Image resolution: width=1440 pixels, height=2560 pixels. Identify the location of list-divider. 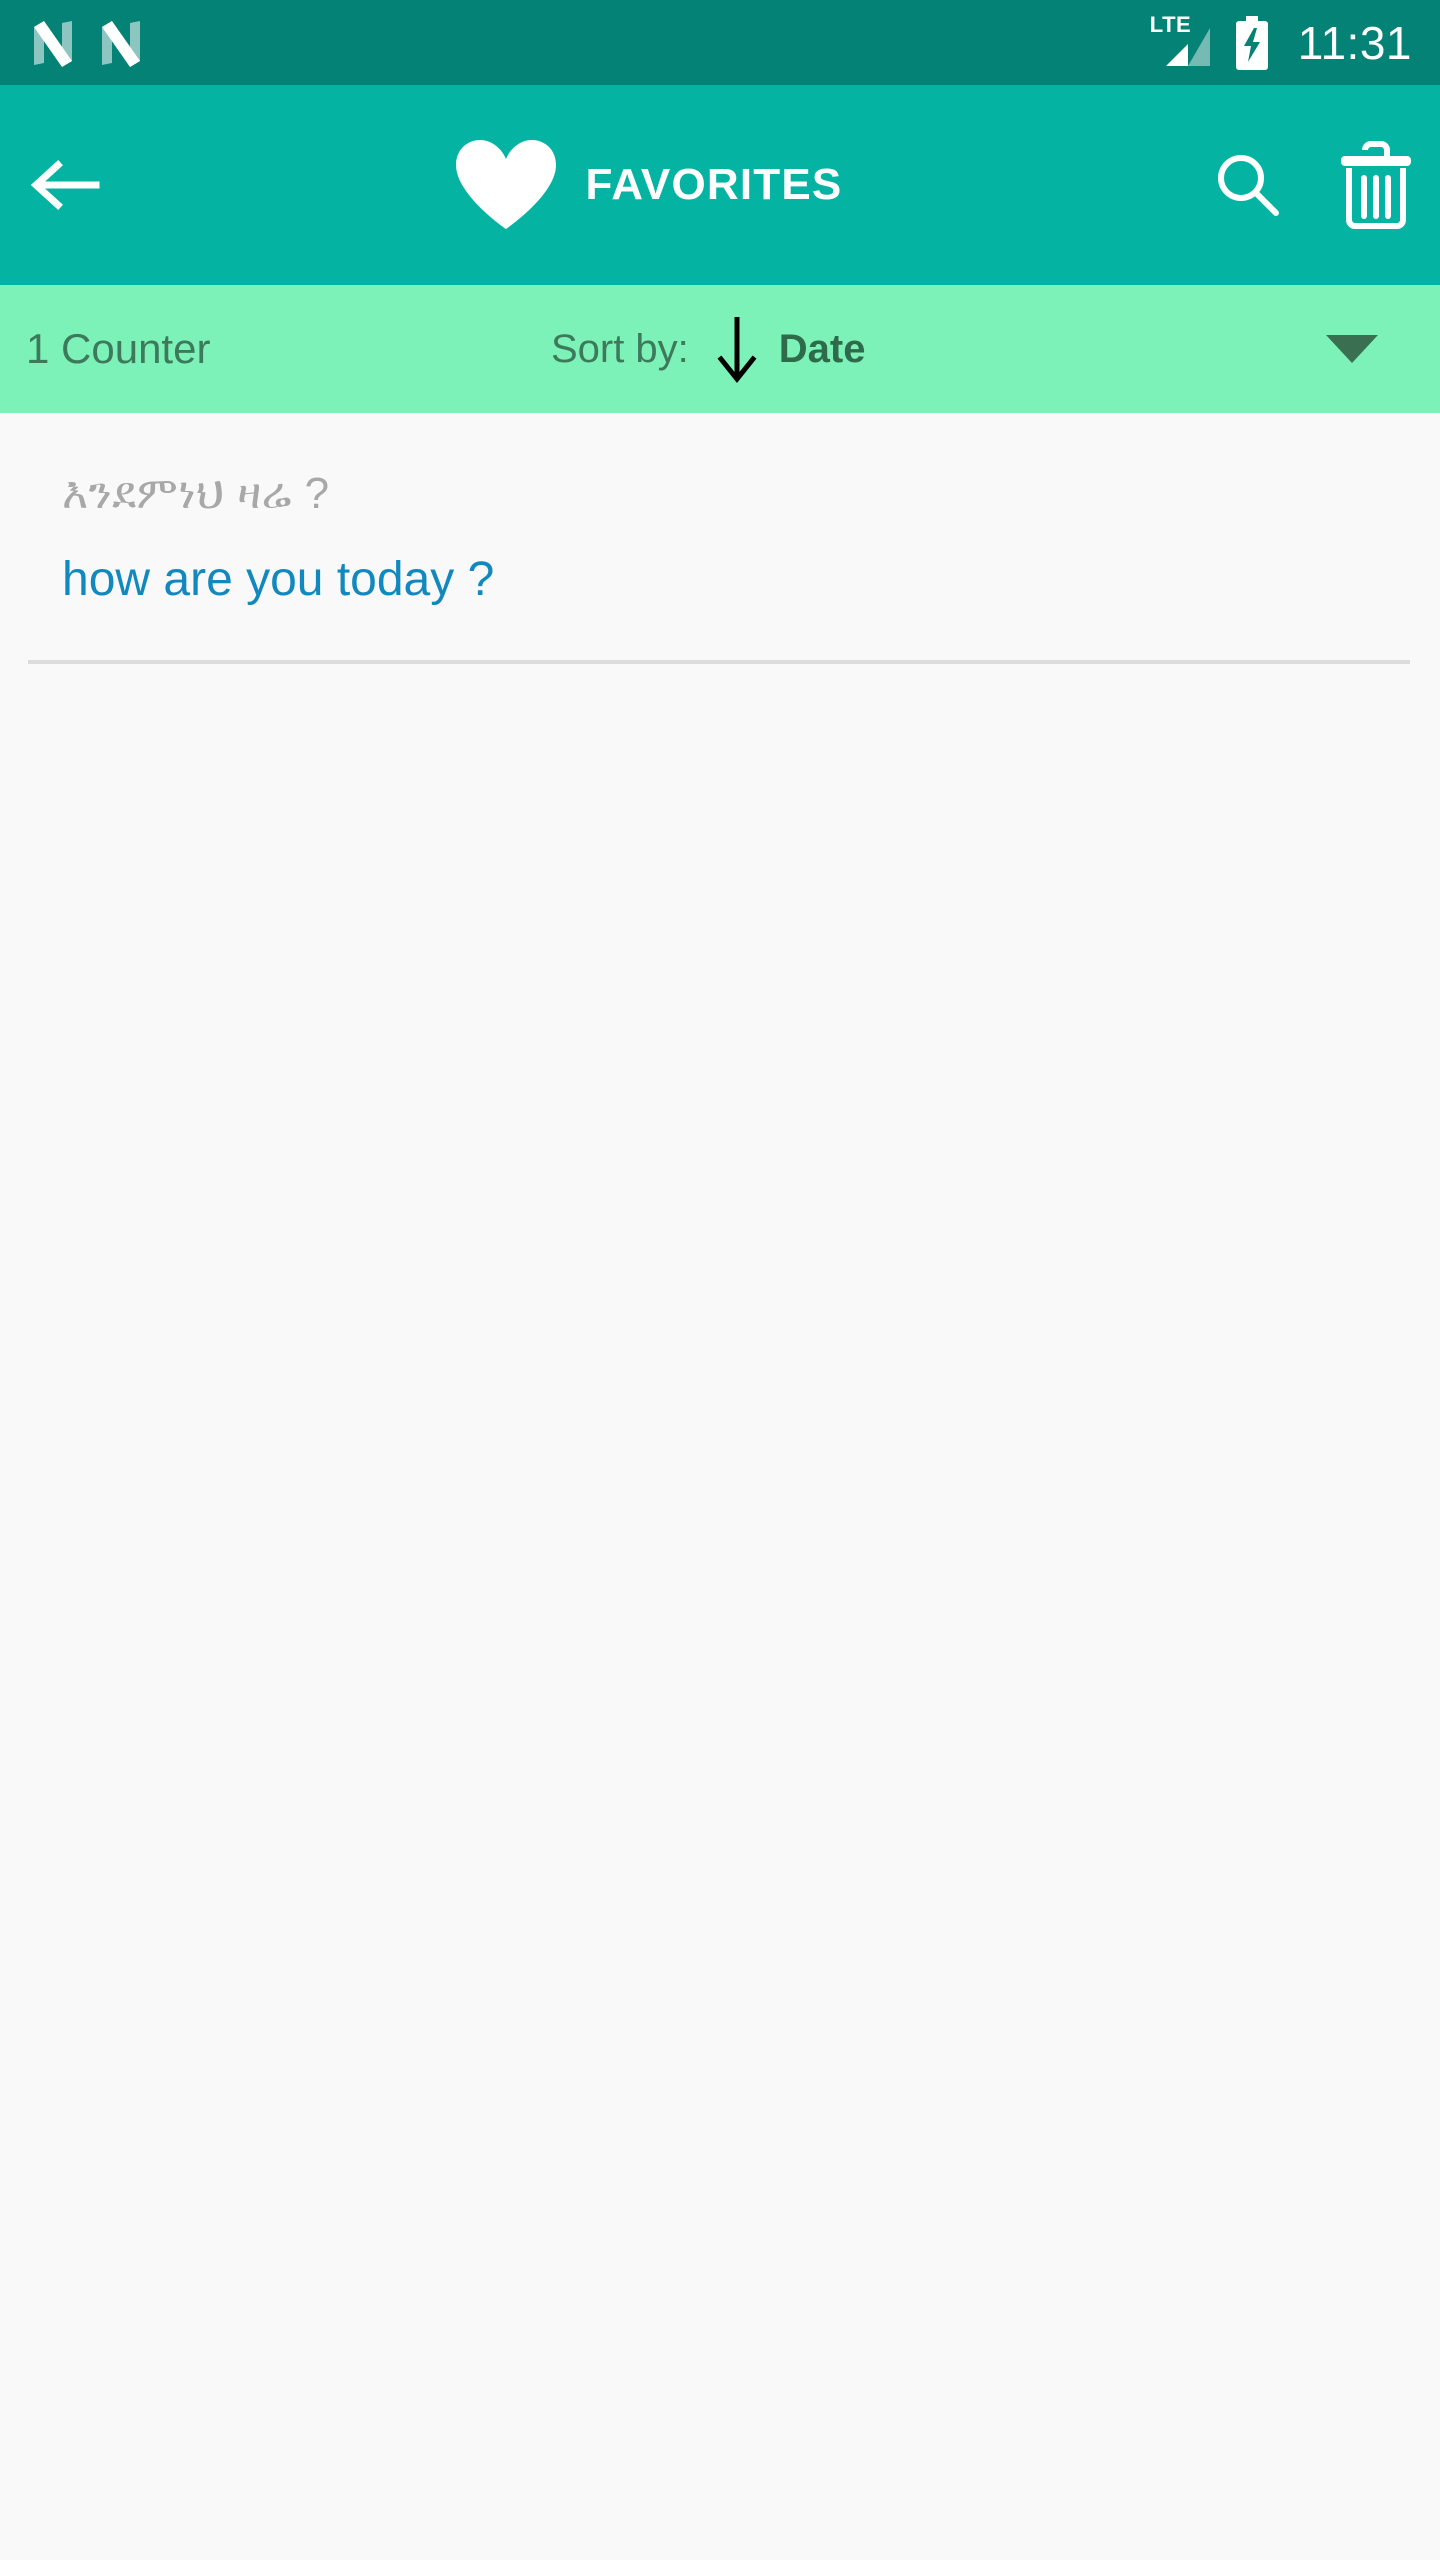
(719, 662).